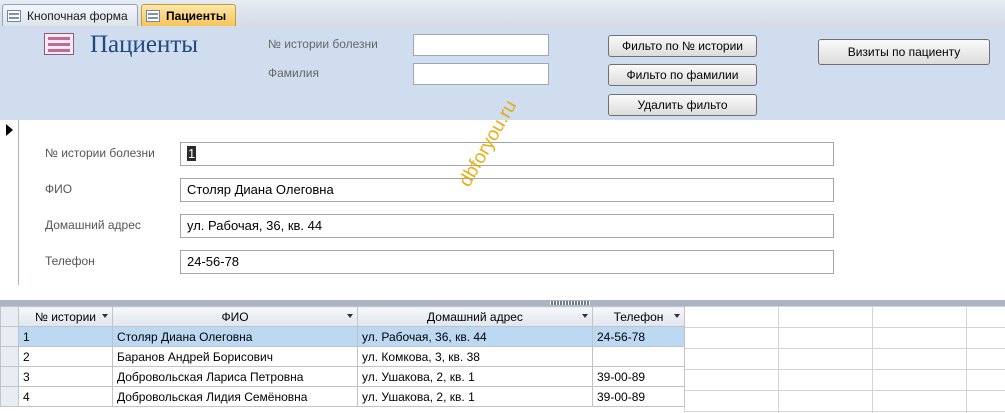 This screenshot has width=1005, height=413. What do you see at coordinates (65, 396) in the screenshot?
I see `cell-history: 4` at bounding box center [65, 396].